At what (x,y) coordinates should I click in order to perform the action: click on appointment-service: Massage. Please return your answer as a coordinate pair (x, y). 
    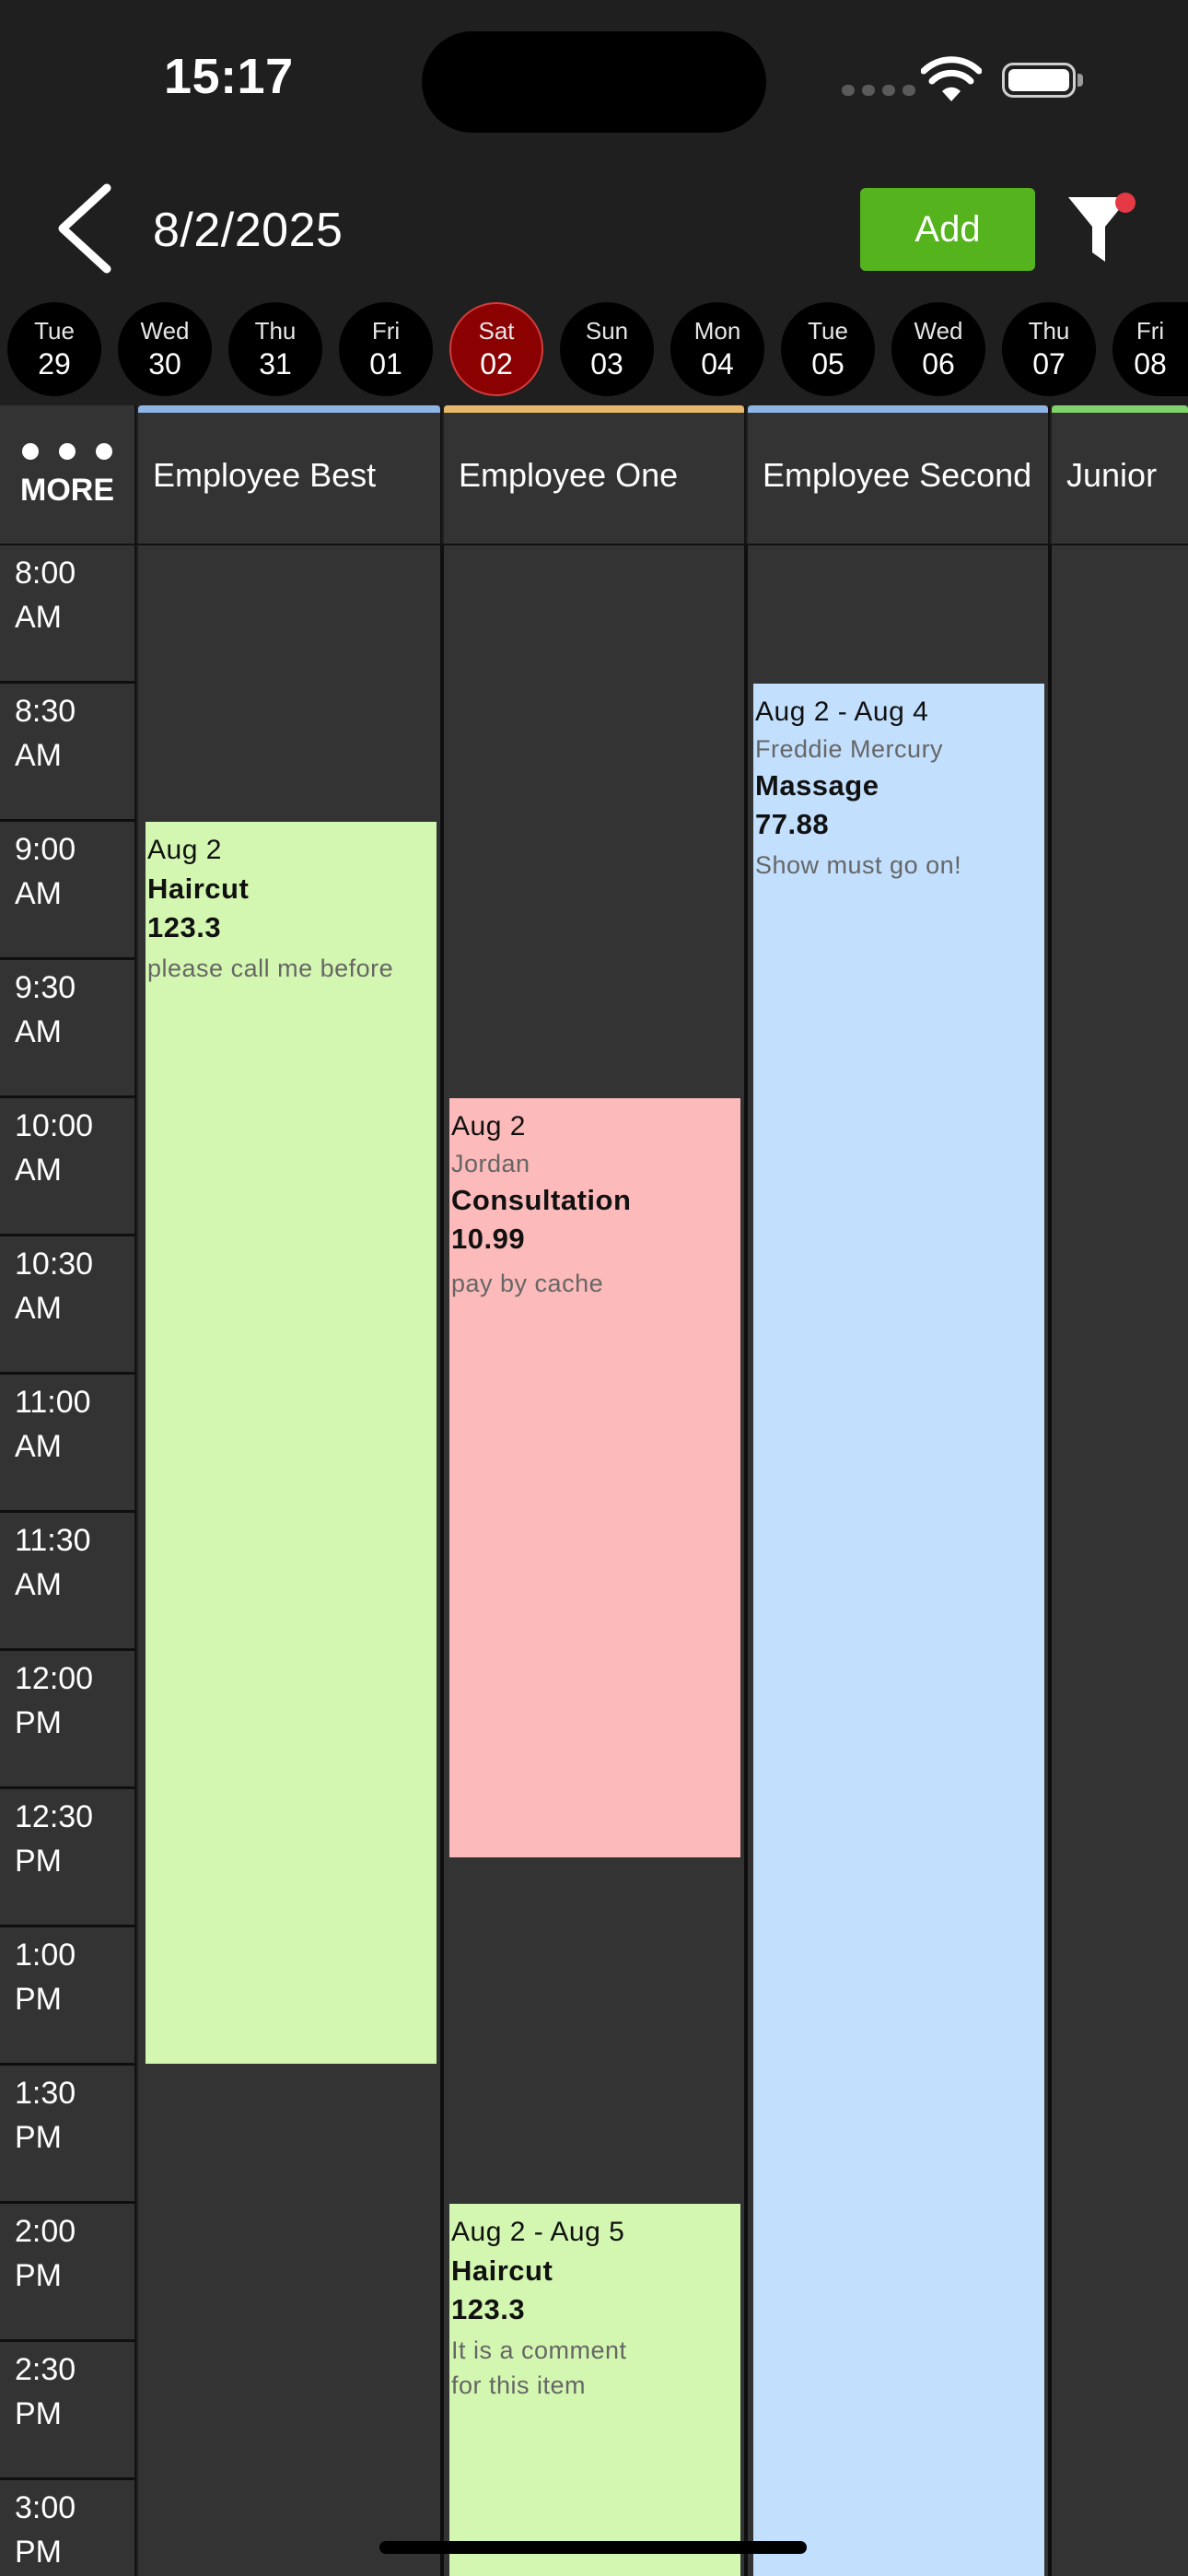
    Looking at the image, I should click on (817, 785).